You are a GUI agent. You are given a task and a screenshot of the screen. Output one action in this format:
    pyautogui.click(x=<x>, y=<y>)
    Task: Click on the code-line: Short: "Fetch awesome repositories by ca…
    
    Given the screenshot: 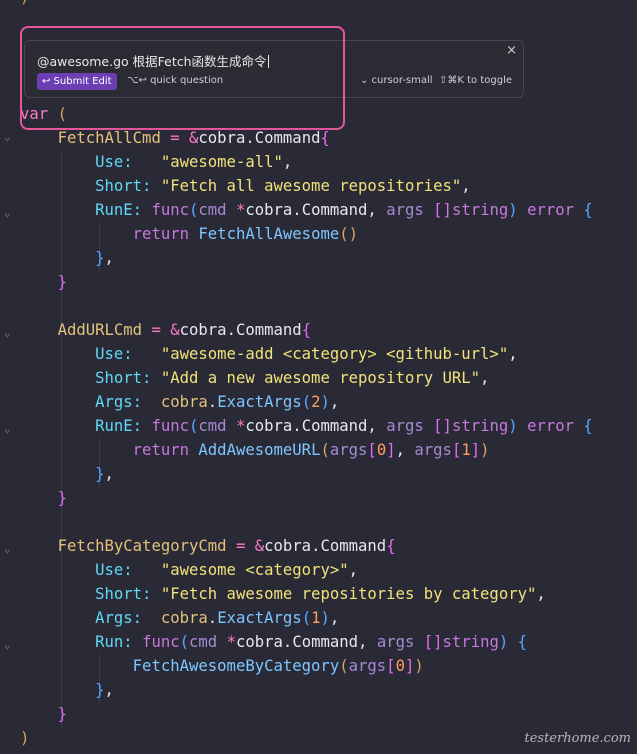 What is the action you would take?
    pyautogui.click(x=283, y=594)
    